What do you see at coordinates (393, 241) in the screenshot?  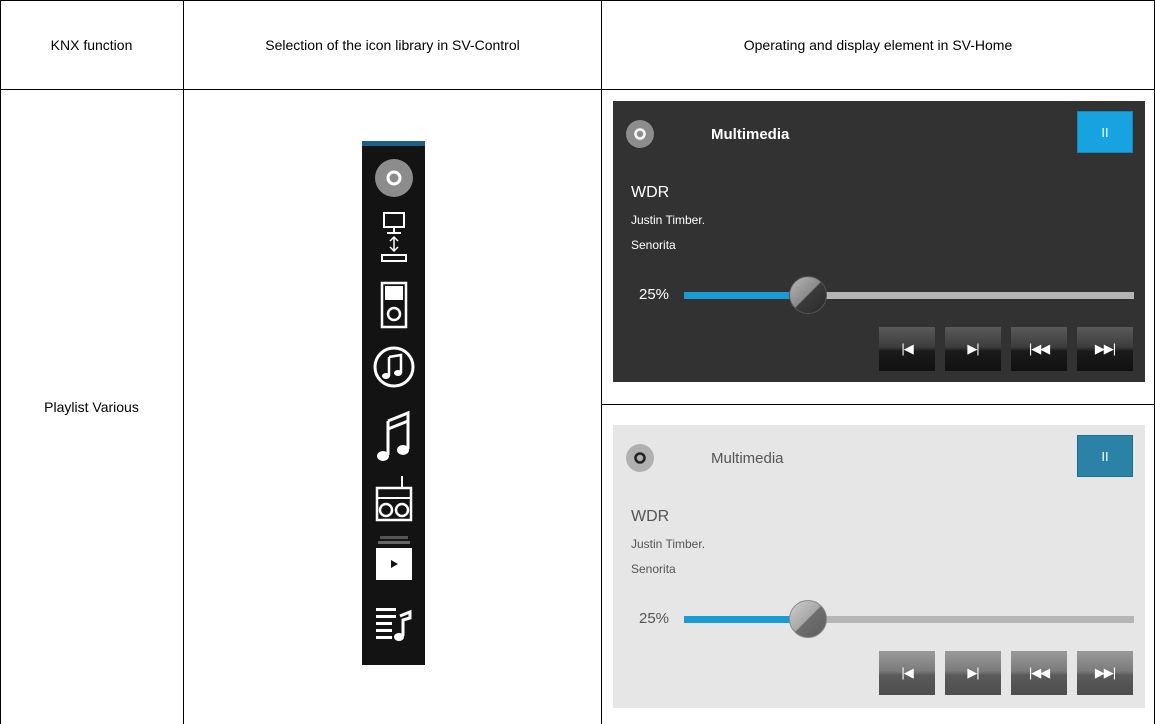 I see `network-pc-icon` at bounding box center [393, 241].